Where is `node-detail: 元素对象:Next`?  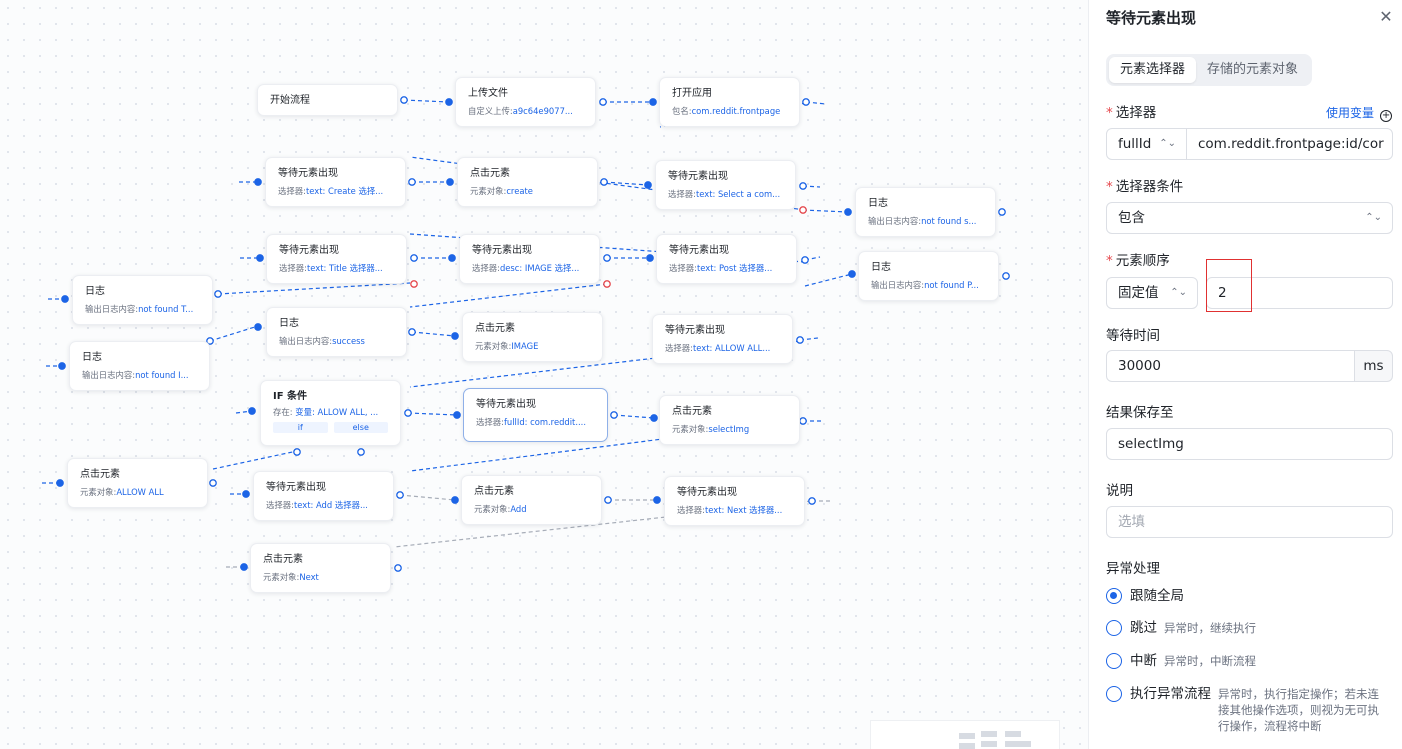
node-detail: 元素对象:Next is located at coordinates (291, 577).